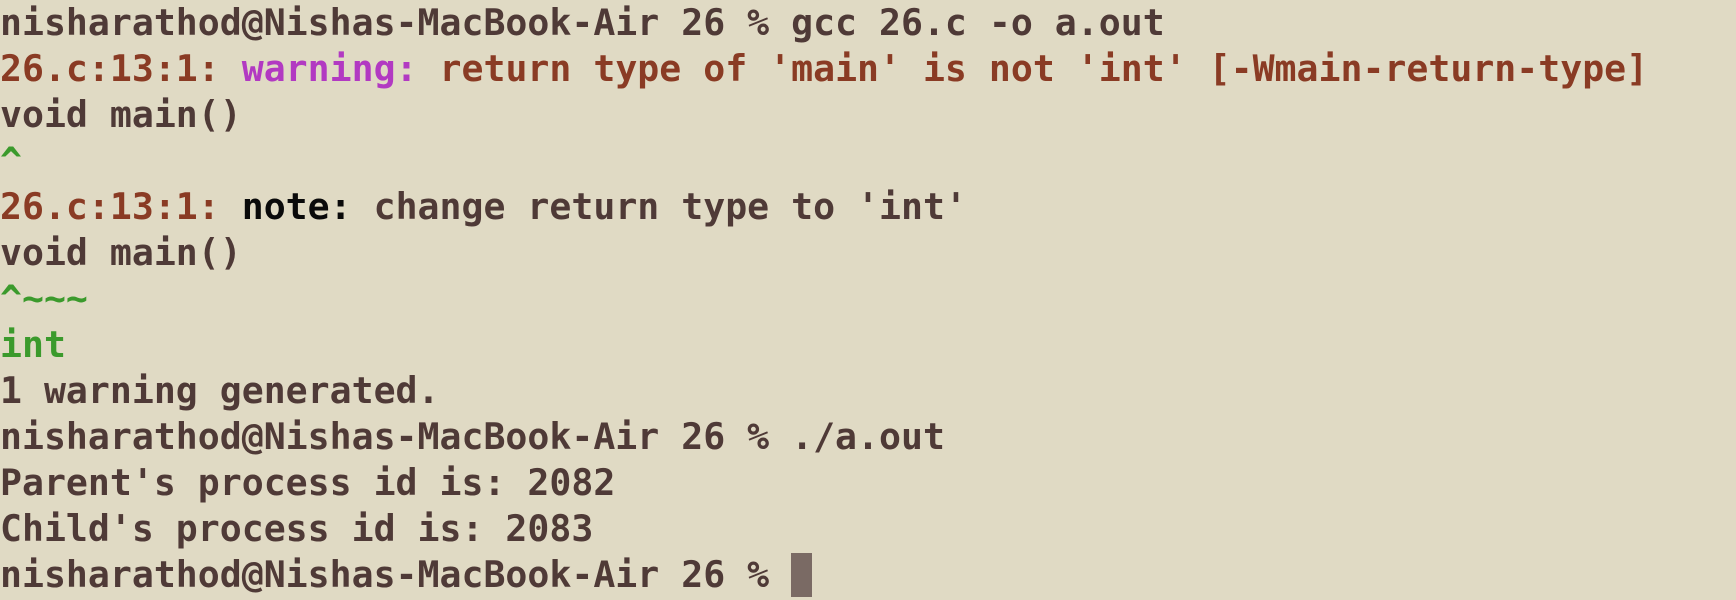 The width and height of the screenshot is (1736, 600). What do you see at coordinates (308, 482) in the screenshot?
I see `program-output-line: Parent's process id is: 2082` at bounding box center [308, 482].